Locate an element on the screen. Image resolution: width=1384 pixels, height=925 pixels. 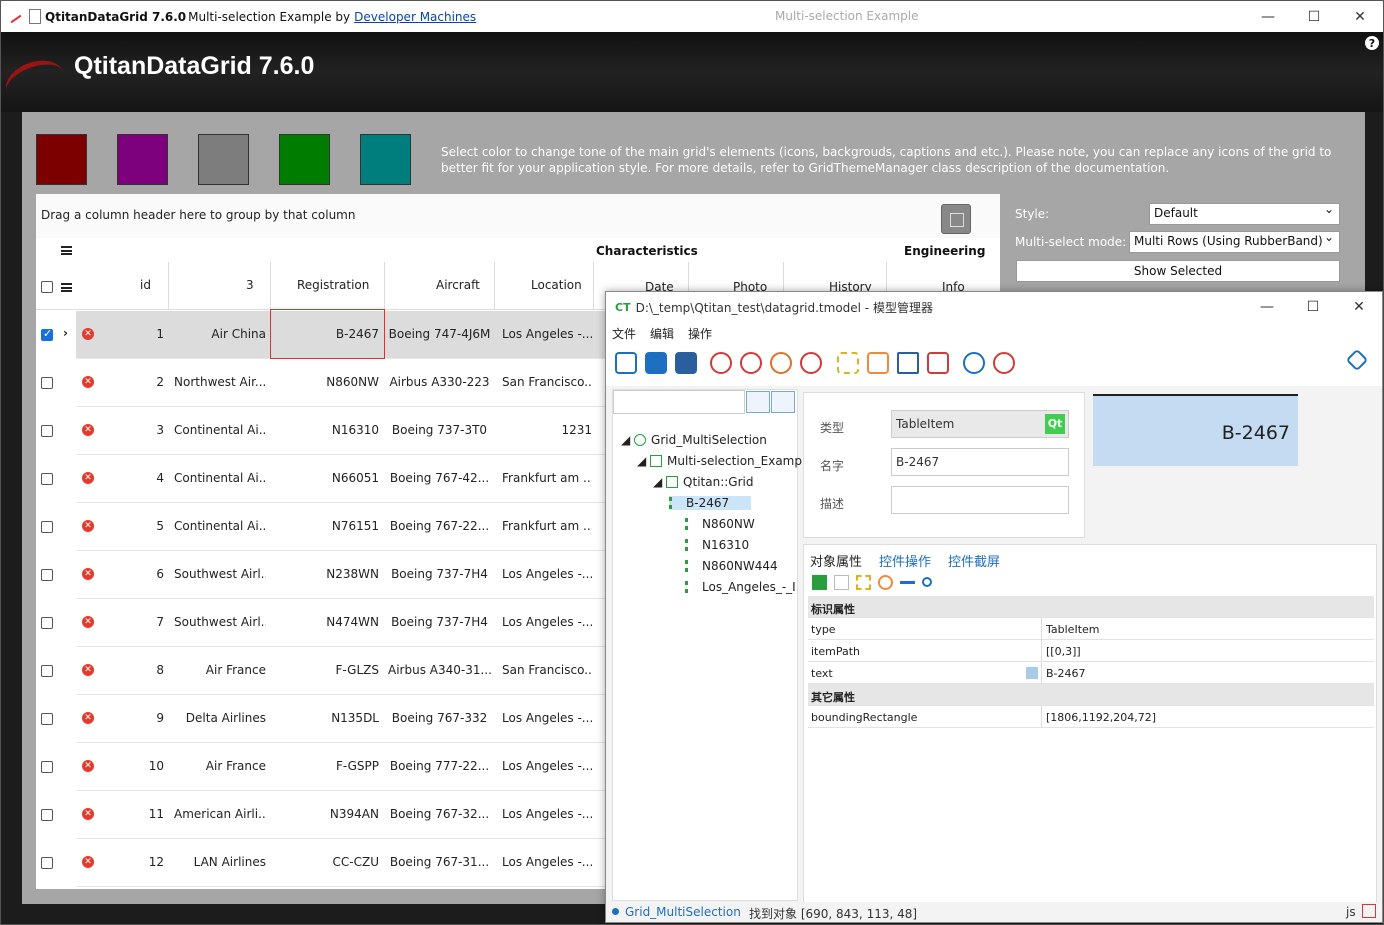
name-field: B-2467 is located at coordinates (980, 462).